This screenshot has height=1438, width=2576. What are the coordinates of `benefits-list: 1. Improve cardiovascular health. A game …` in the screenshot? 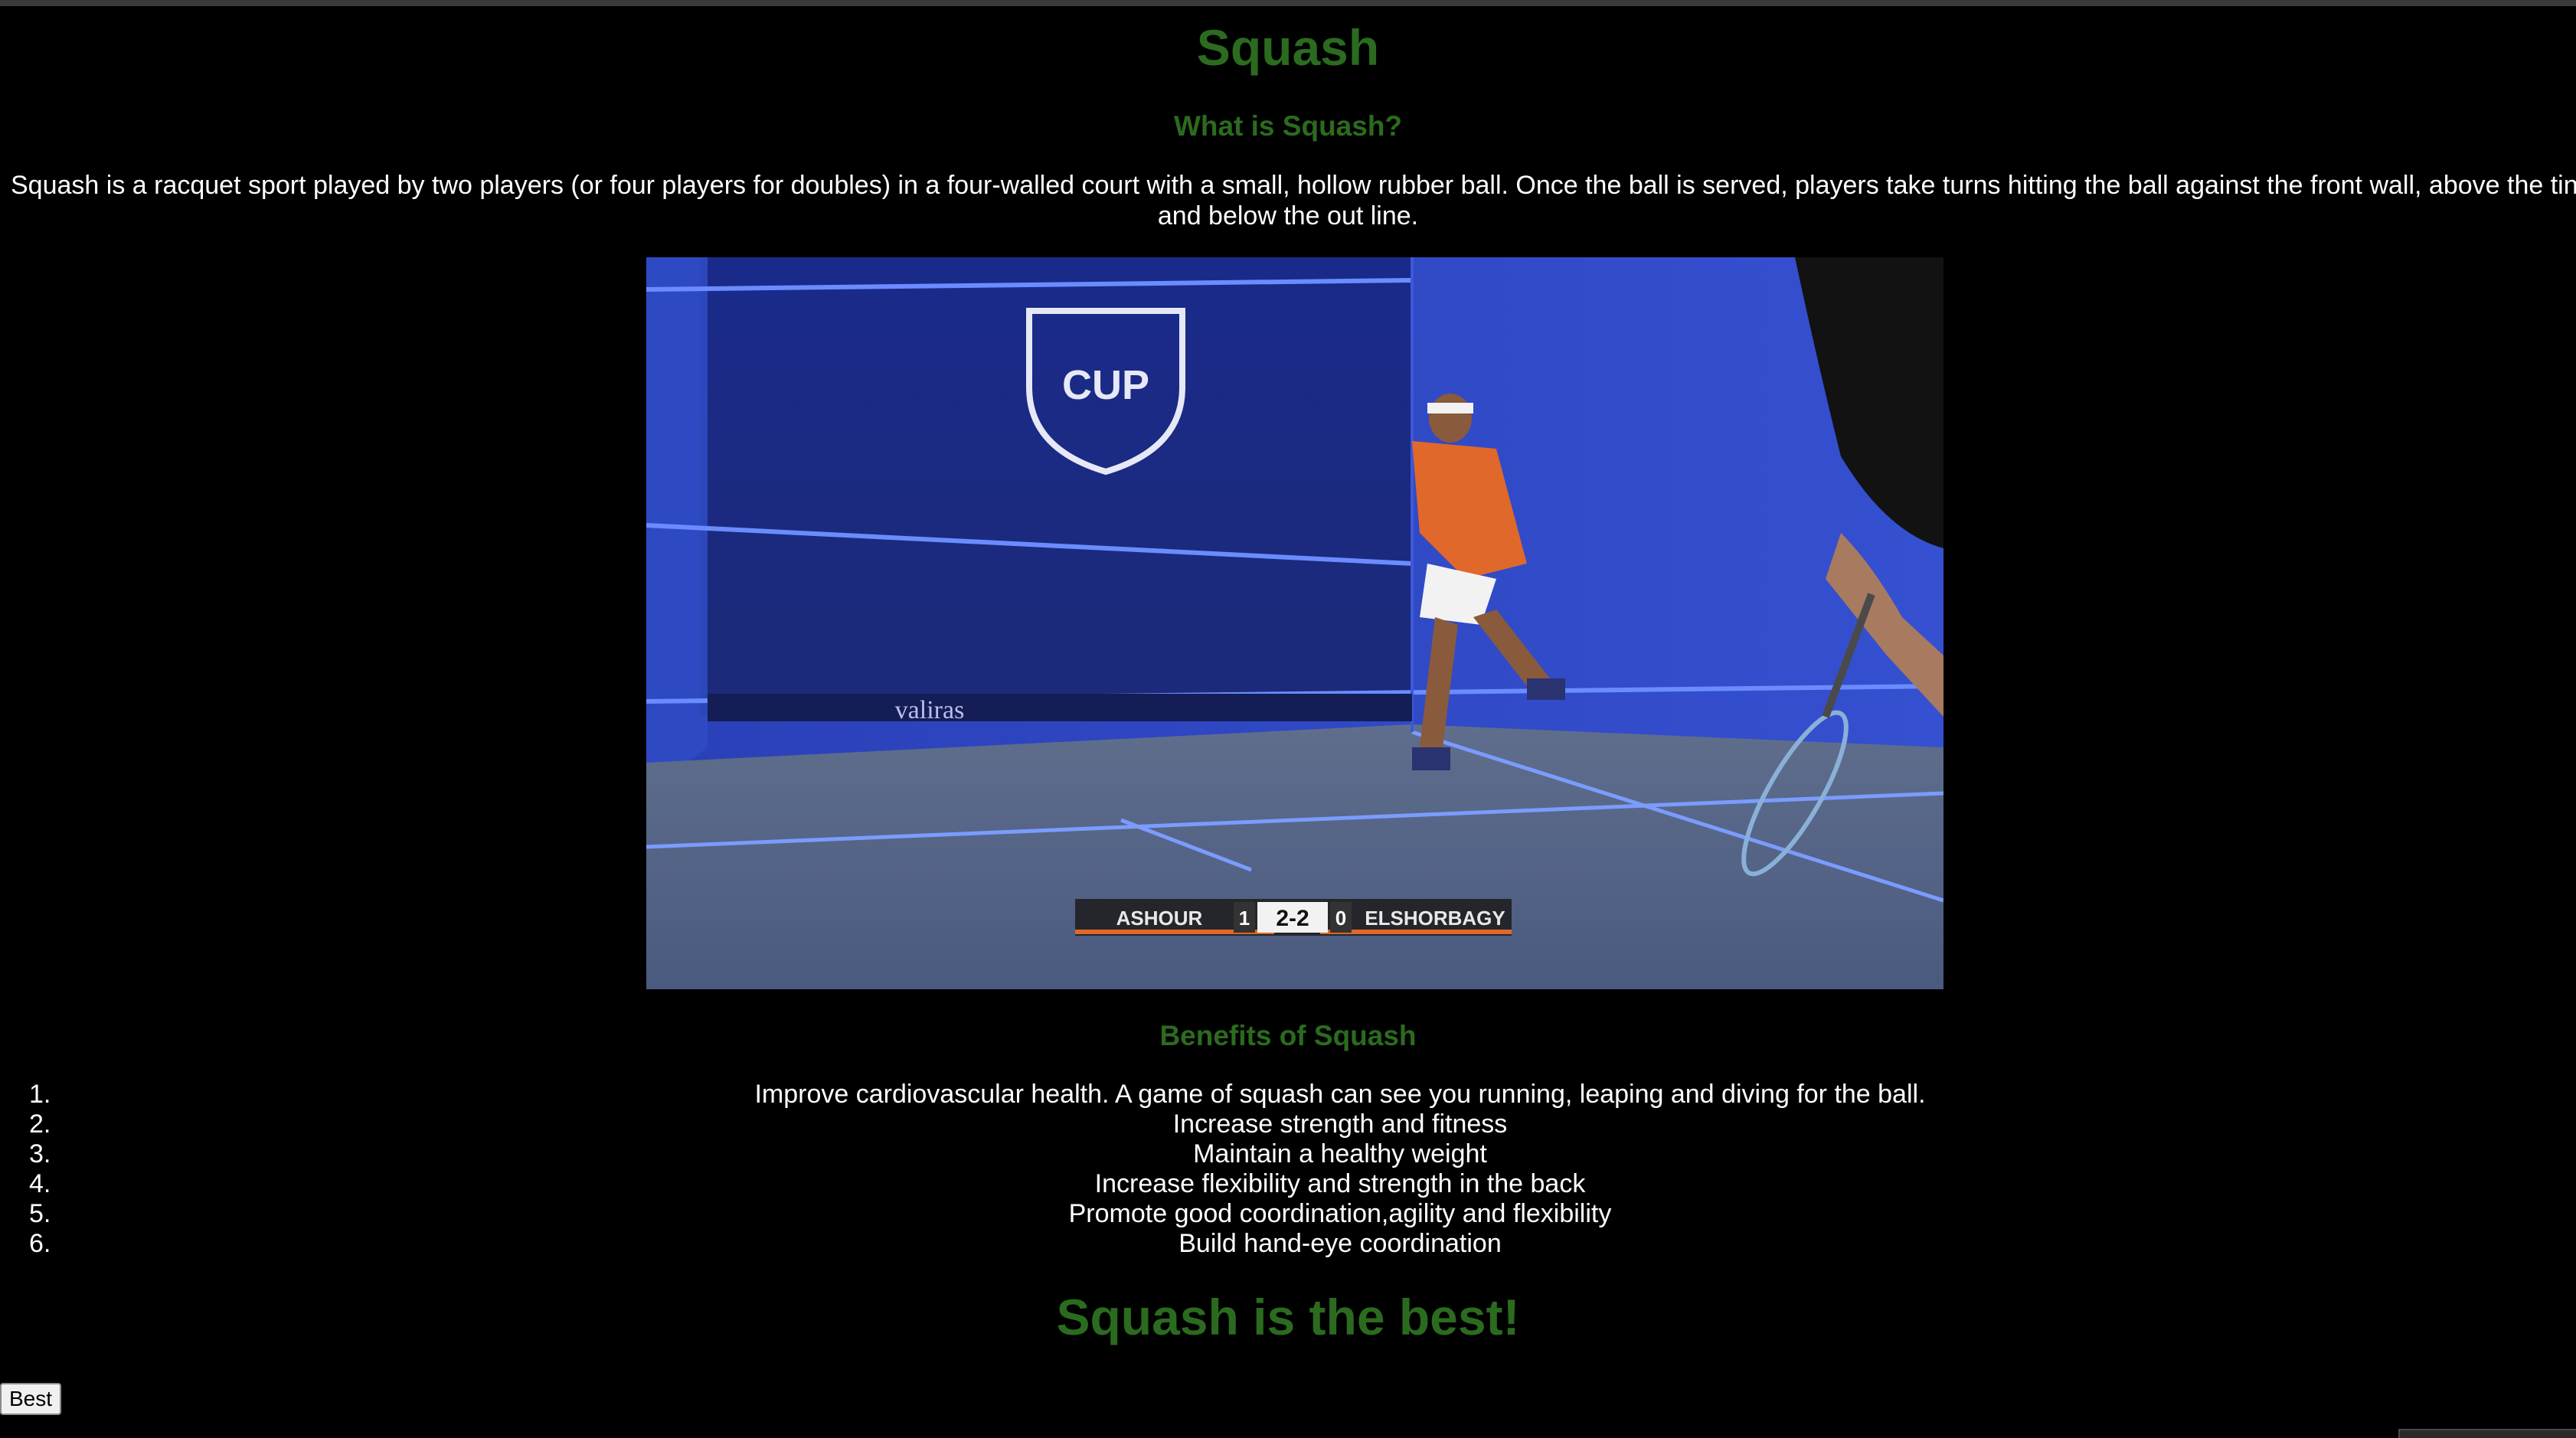 It's located at (1288, 1169).